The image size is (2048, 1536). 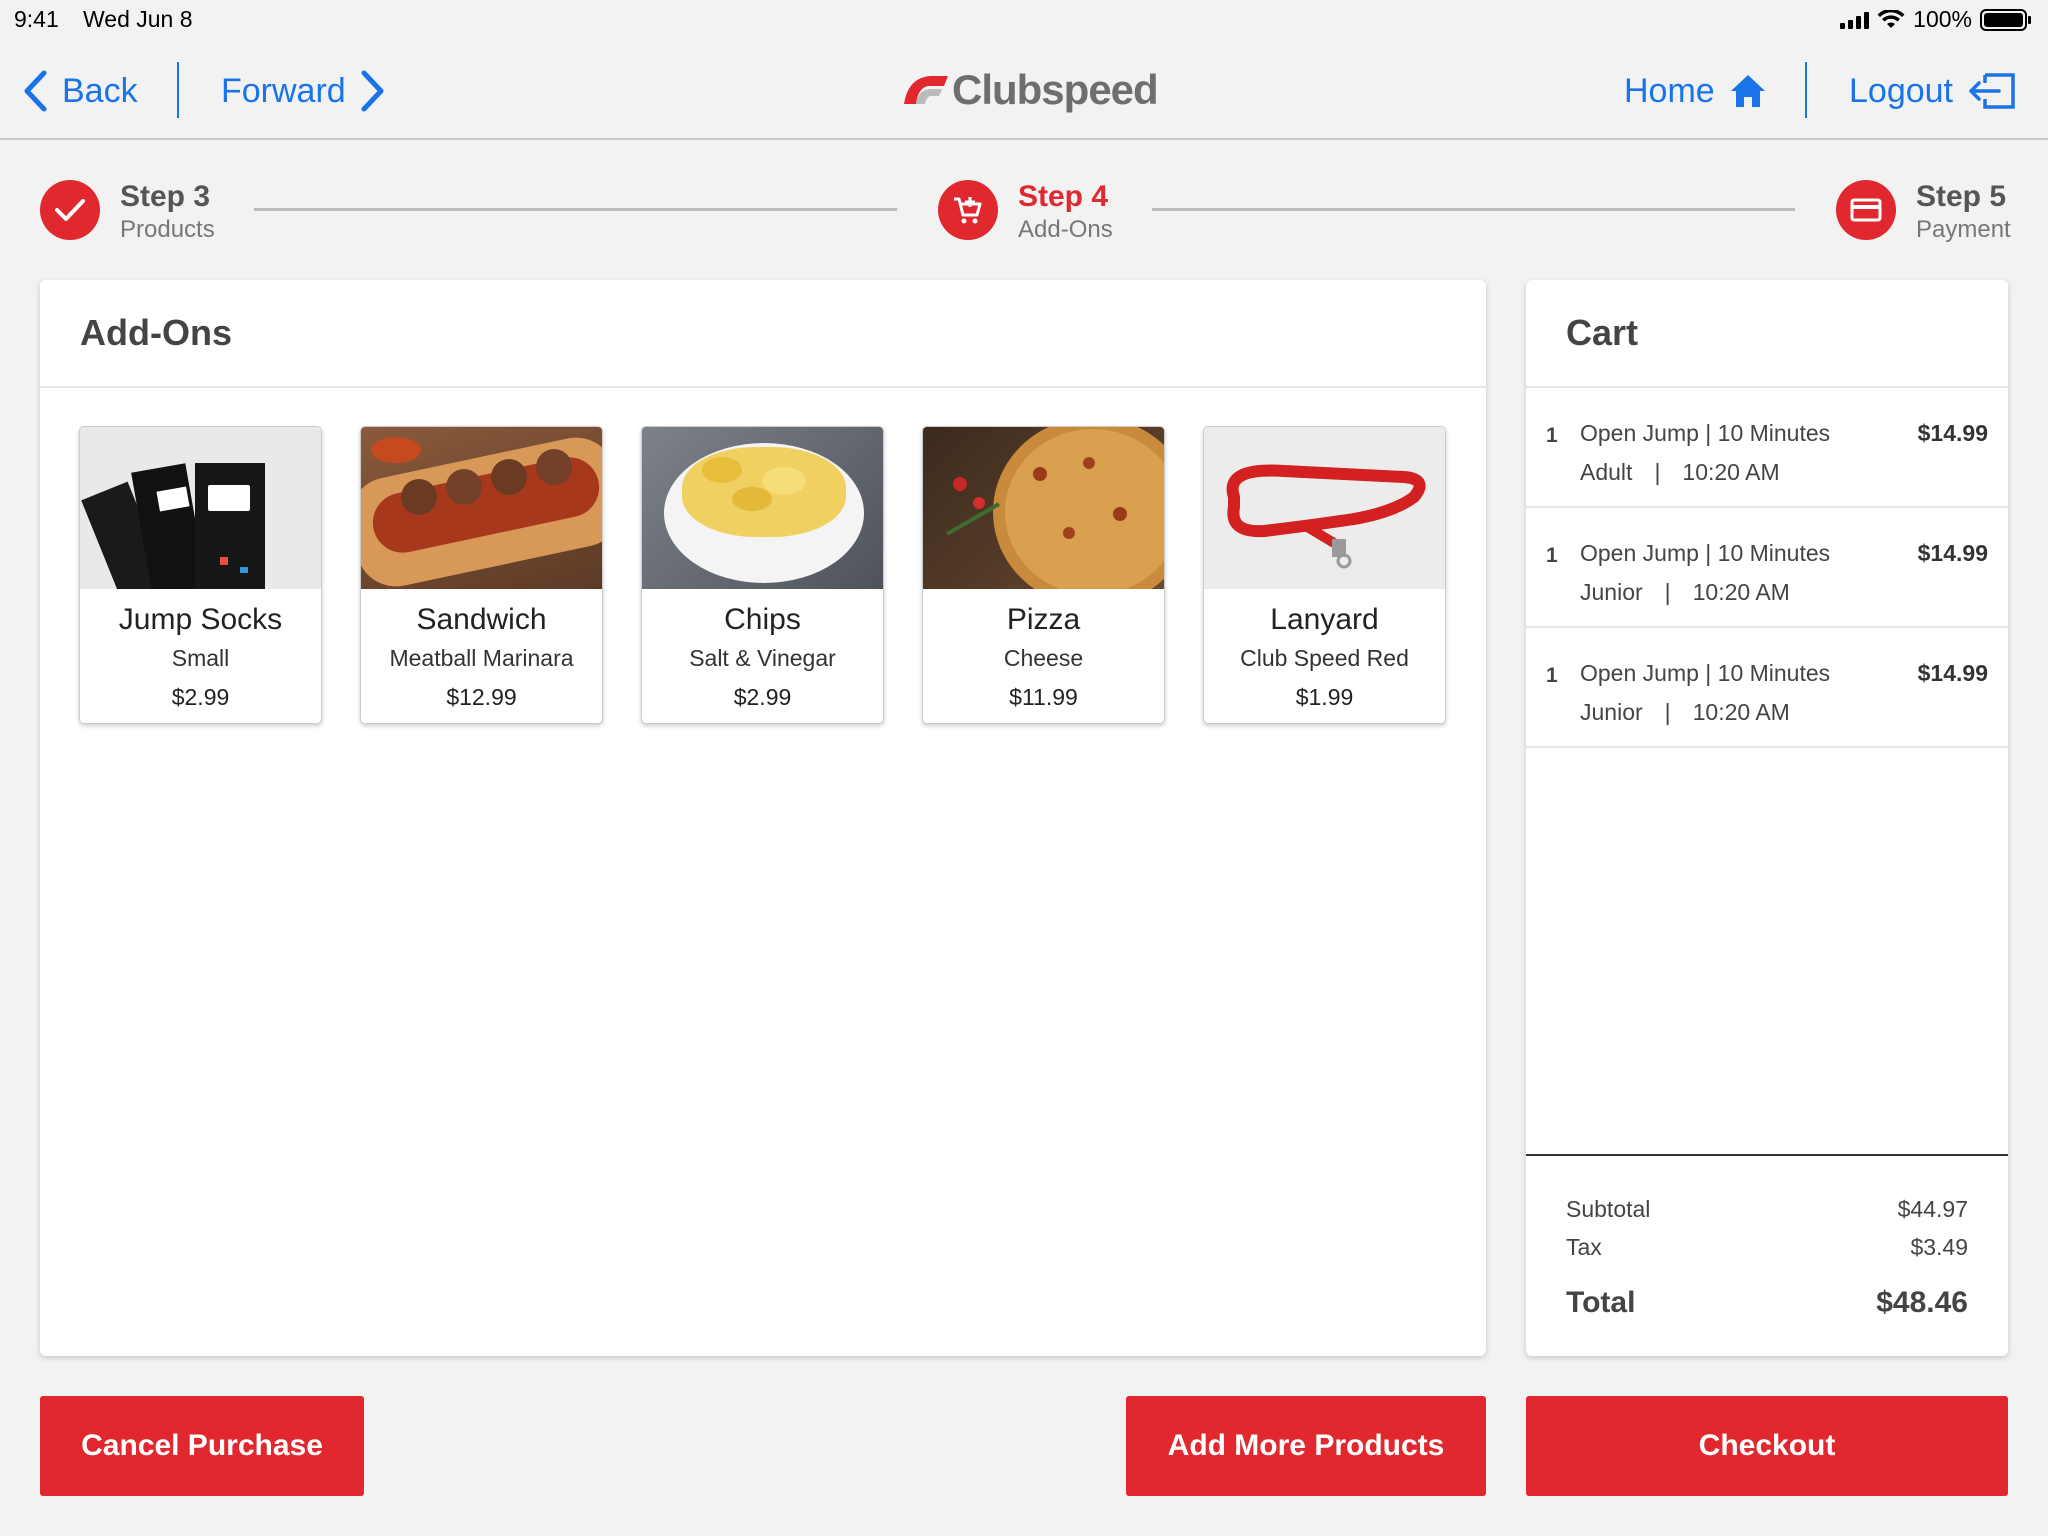 What do you see at coordinates (1601, 1302) in the screenshot?
I see `total-label: Total` at bounding box center [1601, 1302].